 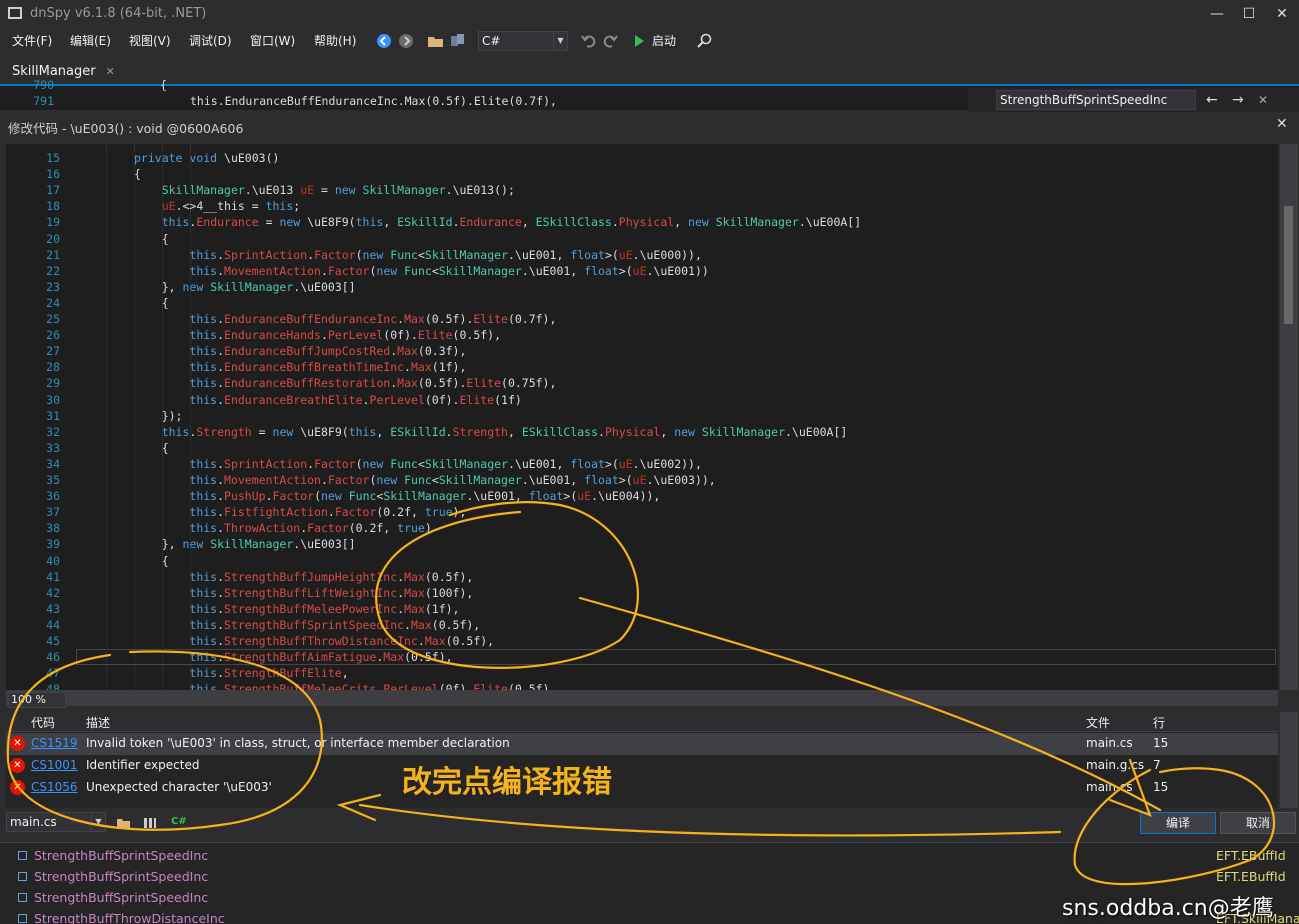 I want to click on column-line: 行, so click(x=1159, y=722).